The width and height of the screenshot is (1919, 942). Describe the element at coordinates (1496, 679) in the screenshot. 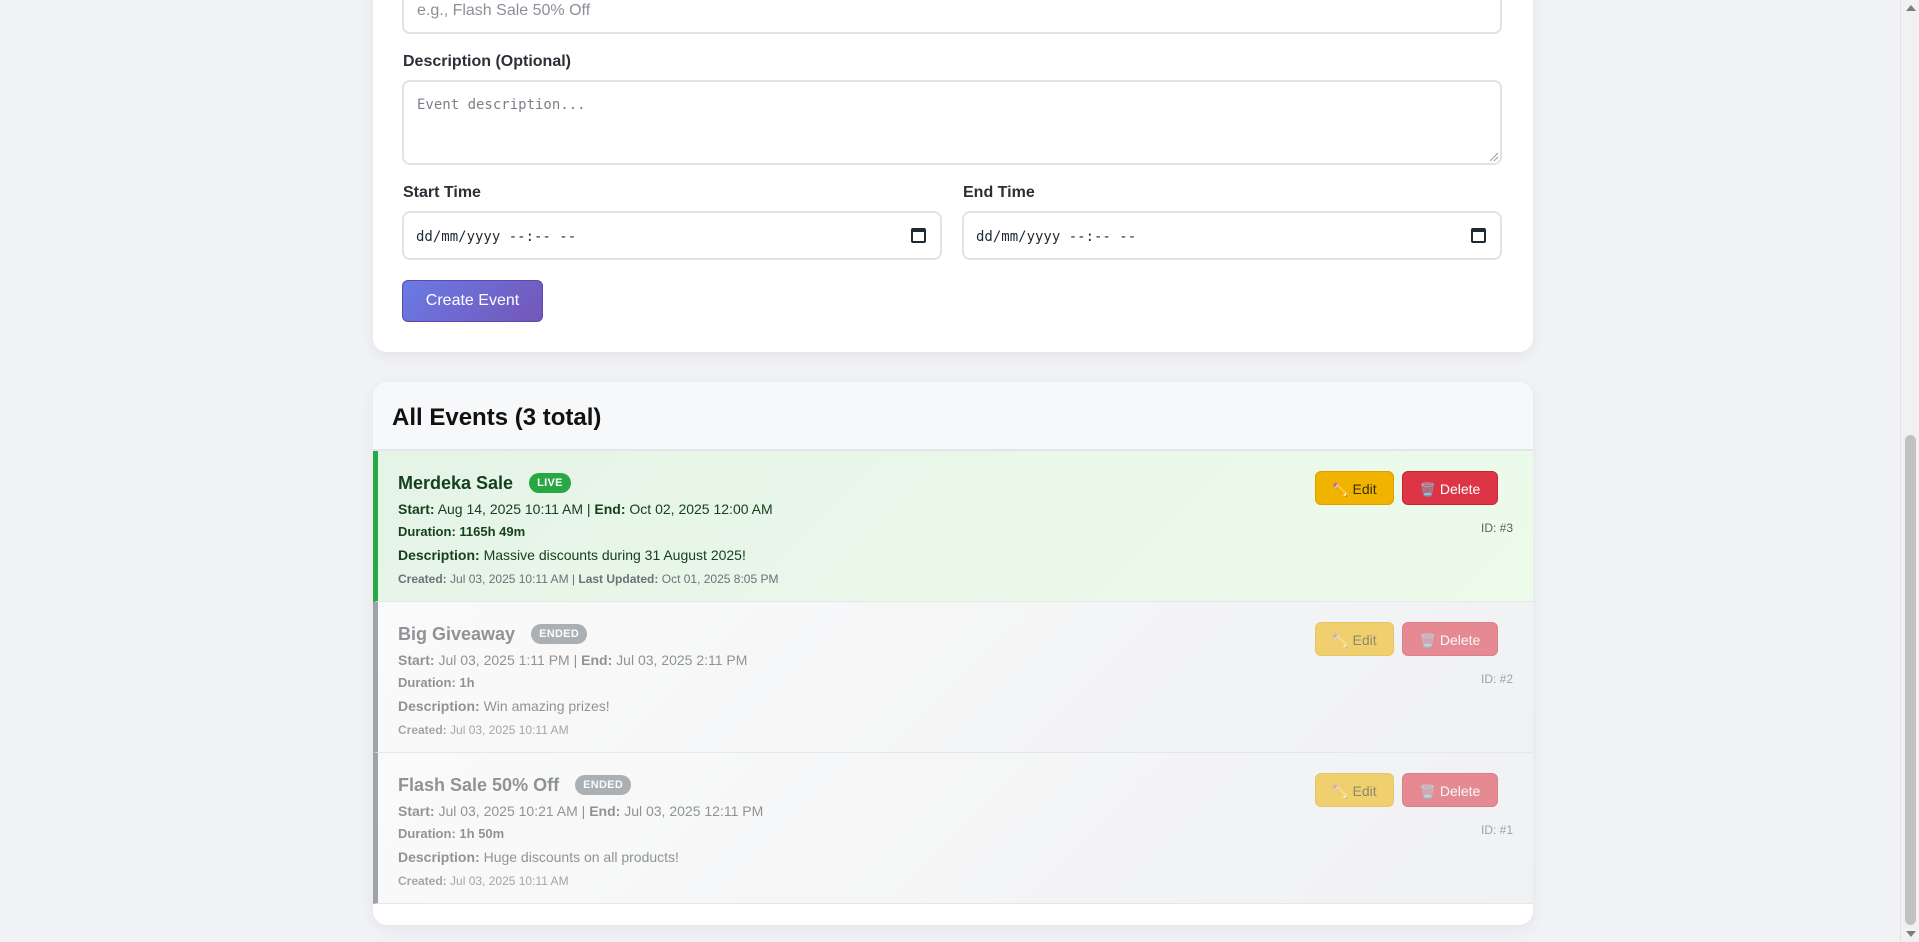

I see `event-id: ID: #2` at that location.